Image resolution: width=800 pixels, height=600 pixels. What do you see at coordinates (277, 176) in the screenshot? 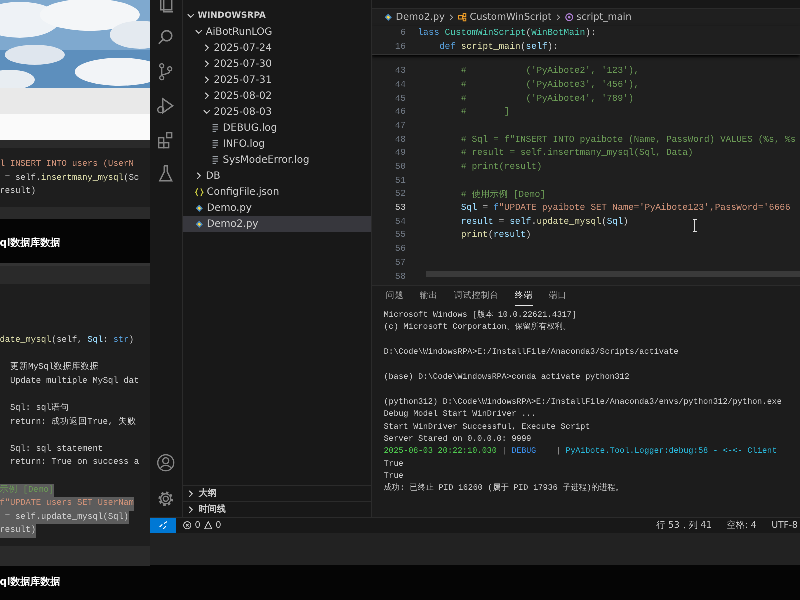
I see `tree-item: DB` at bounding box center [277, 176].